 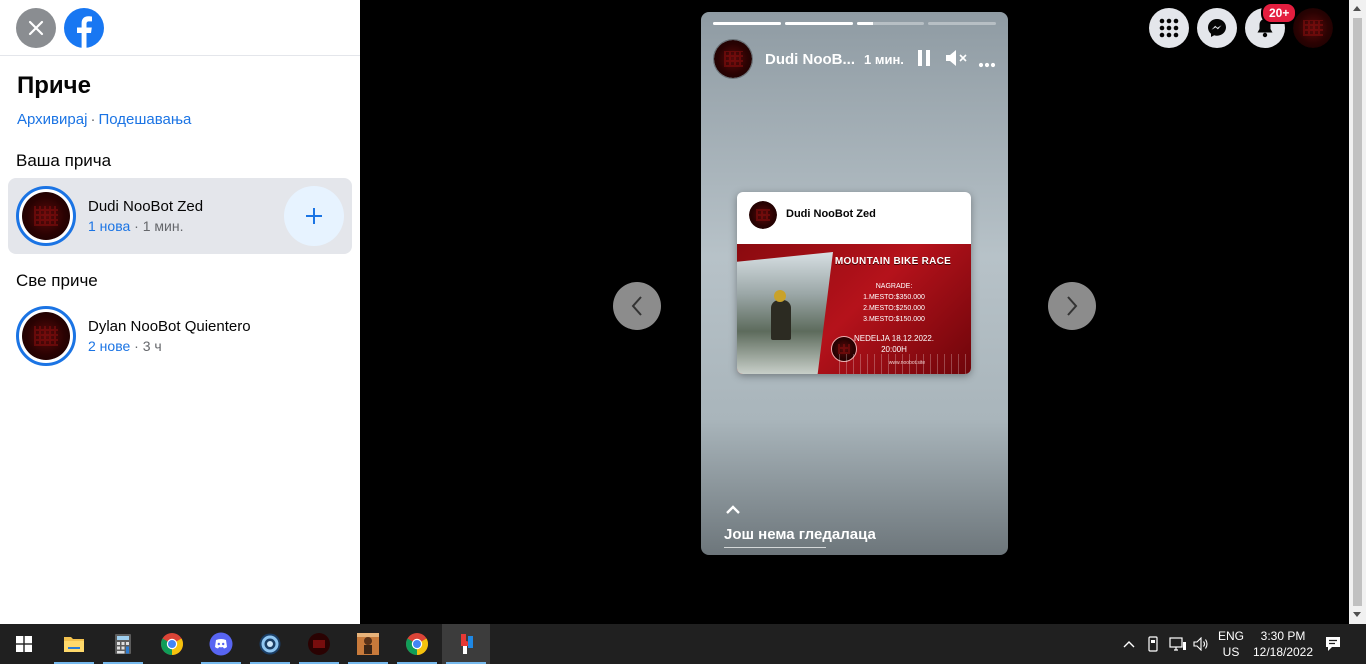 I want to click on scroll-down-arrow-icon, so click(x=1357, y=614).